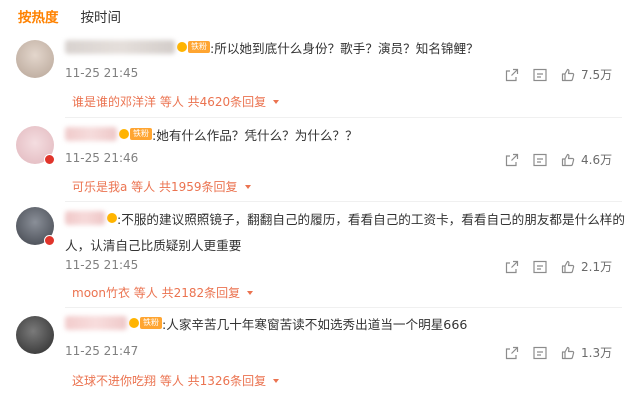 The image size is (634, 403). I want to click on comment-time: 11-25 21:47, so click(102, 351).